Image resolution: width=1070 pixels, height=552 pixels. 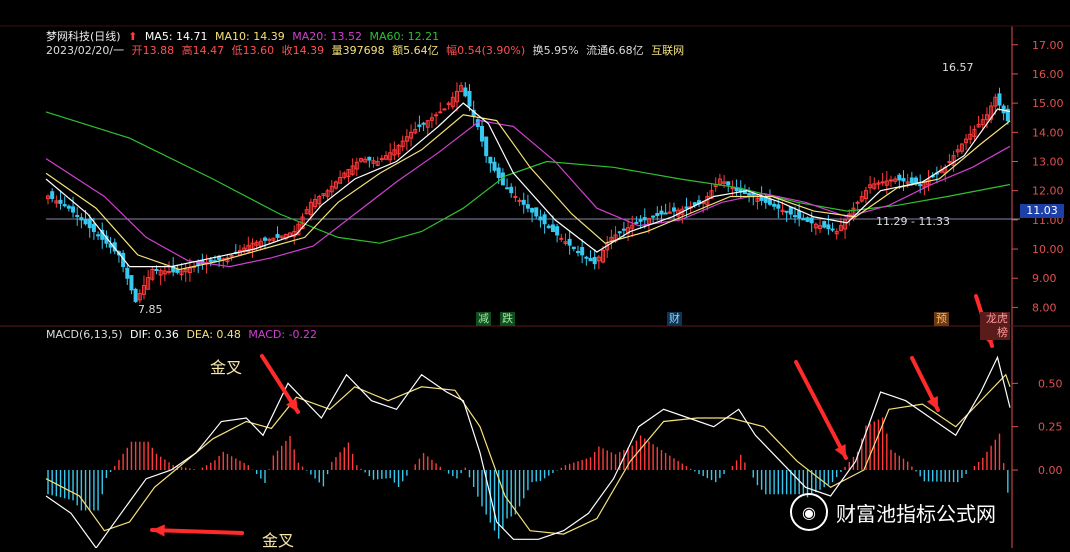 I want to click on dea-label: DEA: 0.48, so click(x=213, y=334).